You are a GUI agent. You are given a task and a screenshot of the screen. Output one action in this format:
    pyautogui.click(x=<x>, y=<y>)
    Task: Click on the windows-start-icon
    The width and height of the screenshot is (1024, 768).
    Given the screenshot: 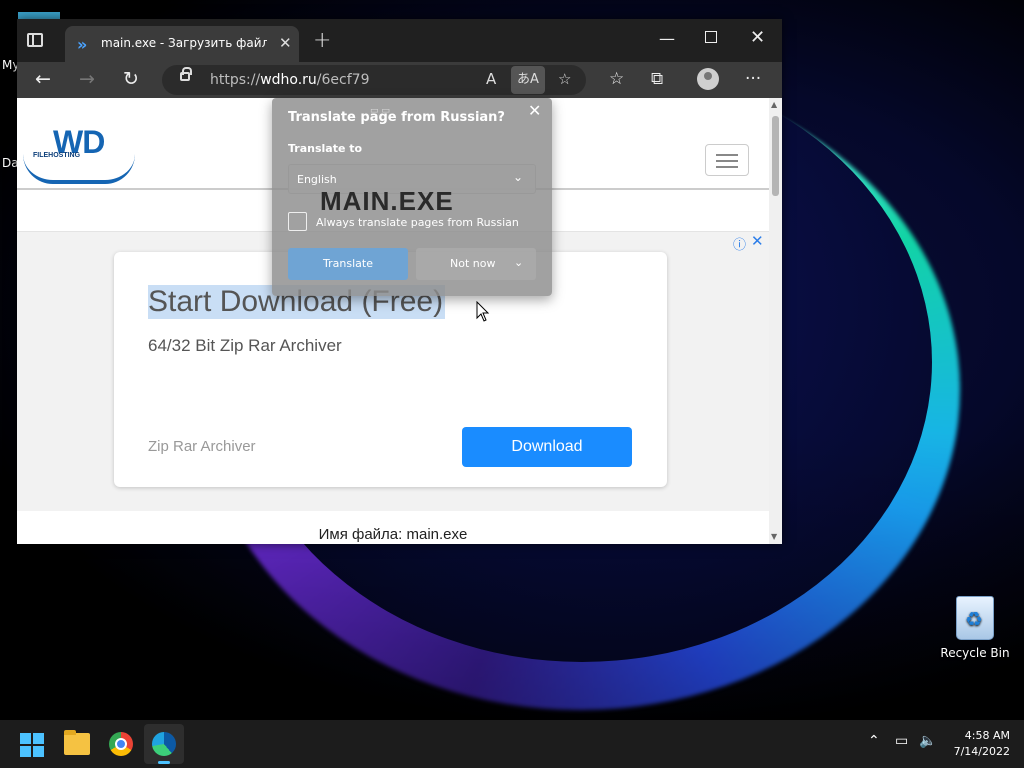 What is the action you would take?
    pyautogui.click(x=32, y=745)
    